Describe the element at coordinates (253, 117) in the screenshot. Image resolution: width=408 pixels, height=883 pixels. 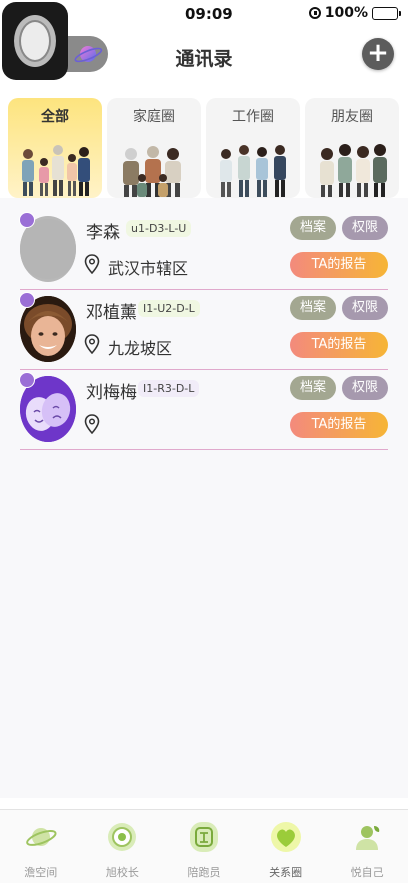
I see `tab-label: 工作圈` at that location.